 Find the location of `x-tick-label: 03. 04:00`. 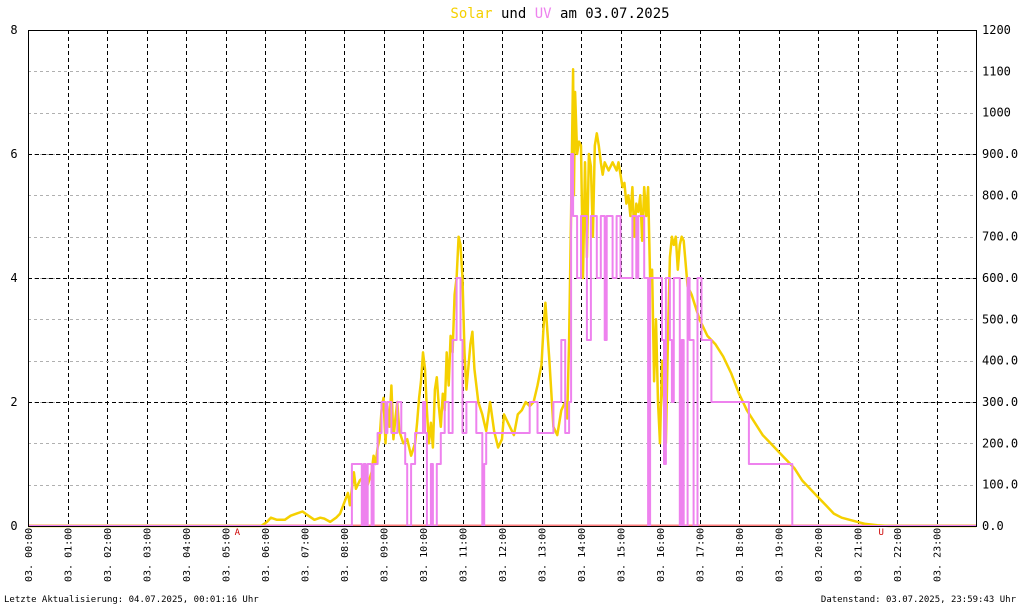

x-tick-label: 03. 04:00 is located at coordinates (187, 555).